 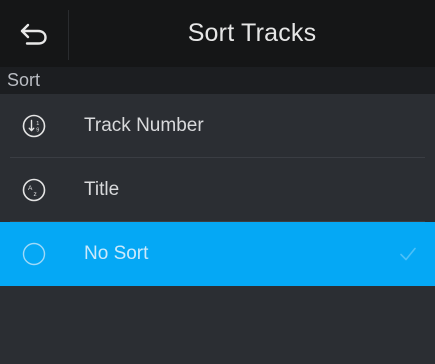 What do you see at coordinates (102, 189) in the screenshot?
I see `option-label-title: Title` at bounding box center [102, 189].